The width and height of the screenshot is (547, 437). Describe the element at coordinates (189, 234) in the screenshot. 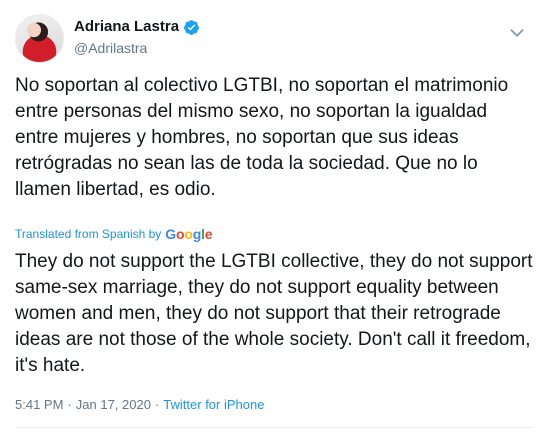

I see `google-logo: Google` at that location.